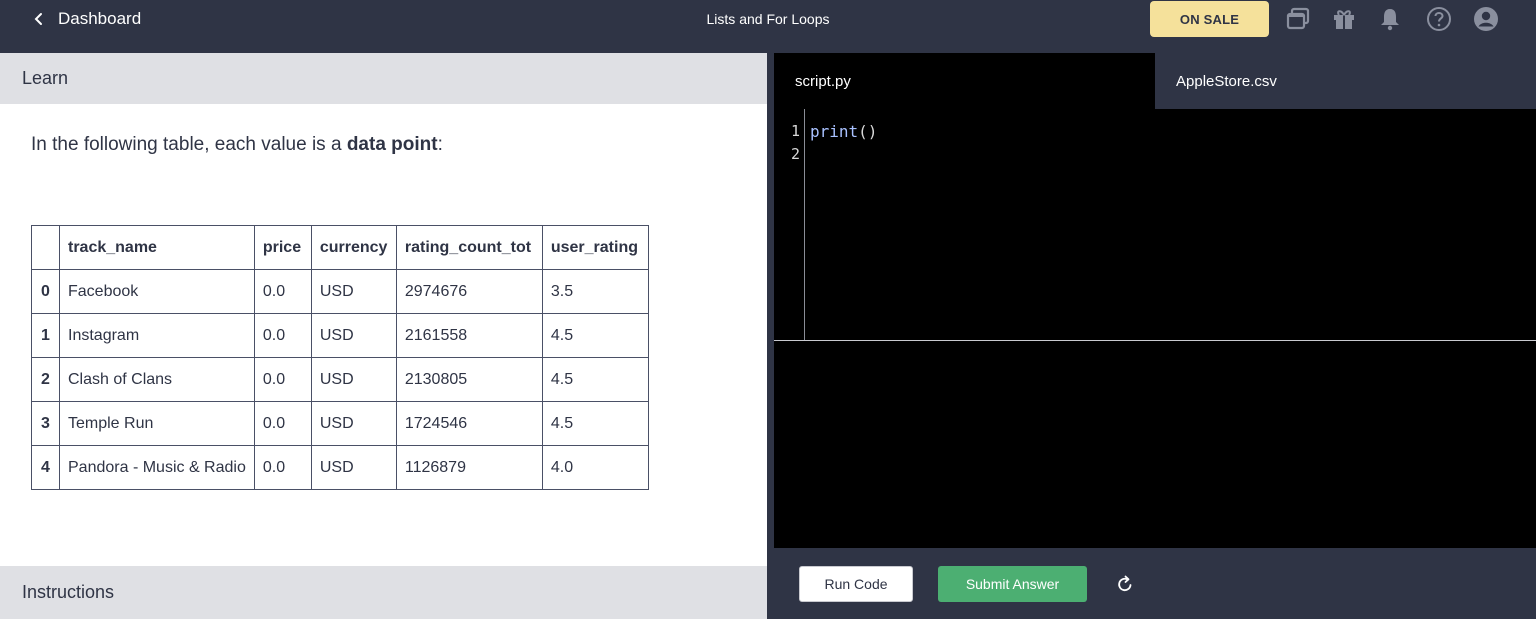 The width and height of the screenshot is (1536, 619). What do you see at coordinates (282, 247) in the screenshot?
I see `column-header-price: price` at bounding box center [282, 247].